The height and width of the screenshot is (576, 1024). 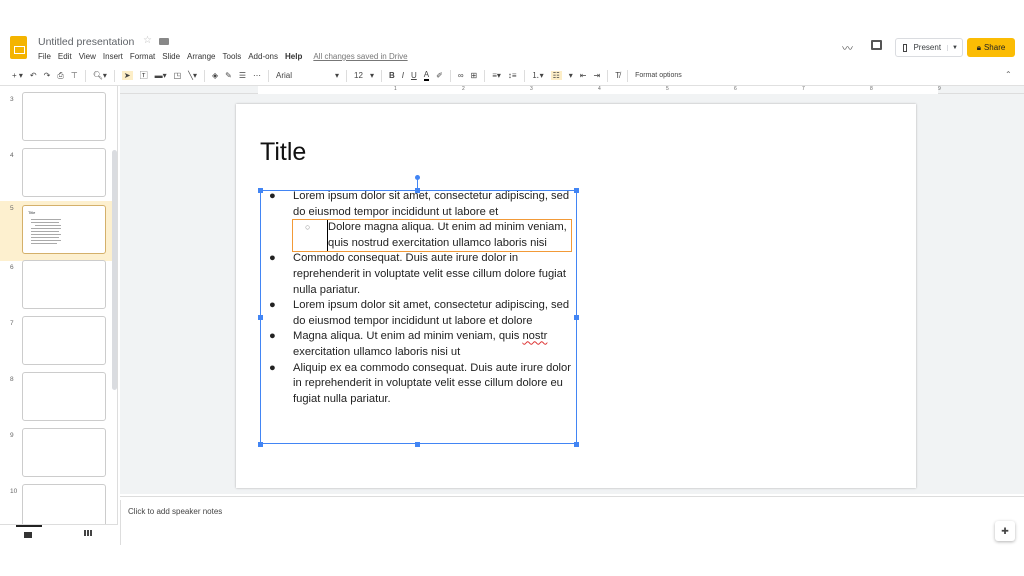 I want to click on decrease-indent-icon: ⇤, so click(x=583, y=75).